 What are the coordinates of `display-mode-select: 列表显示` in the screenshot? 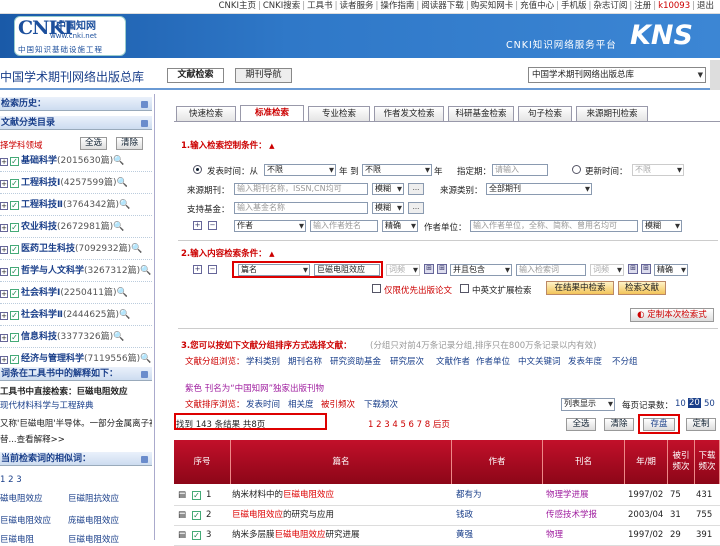 It's located at (588, 404).